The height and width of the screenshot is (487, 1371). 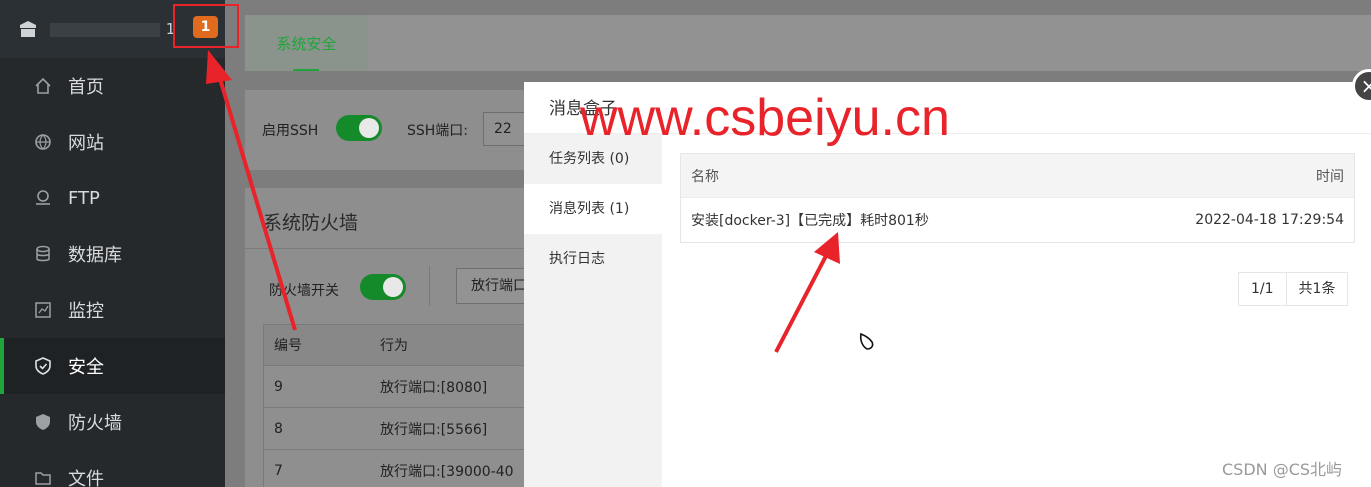 I want to click on annotation-highlight-box, so click(x=206, y=26).